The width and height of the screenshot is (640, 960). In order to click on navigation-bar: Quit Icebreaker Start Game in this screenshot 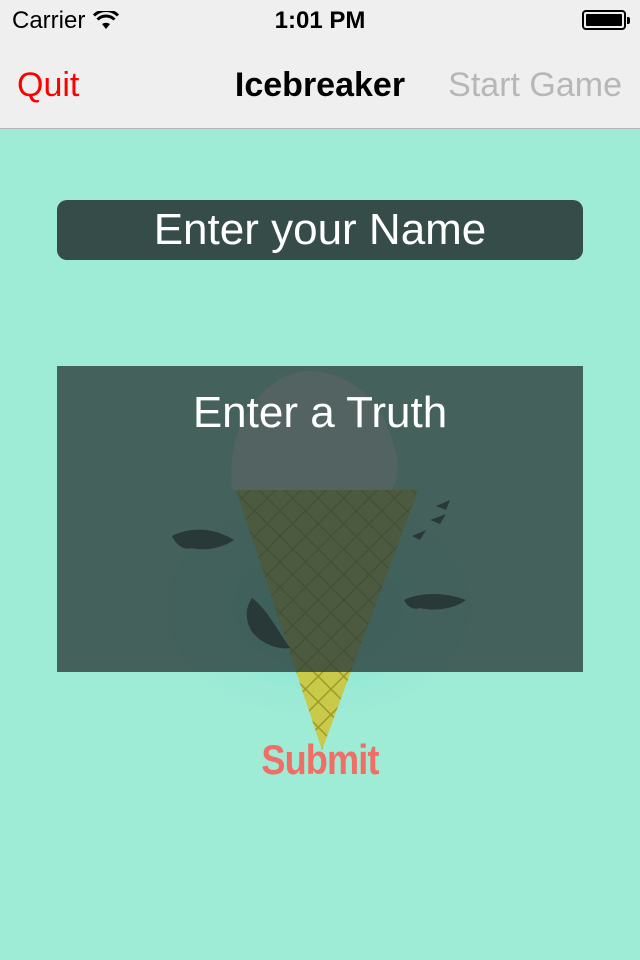, I will do `click(320, 84)`.